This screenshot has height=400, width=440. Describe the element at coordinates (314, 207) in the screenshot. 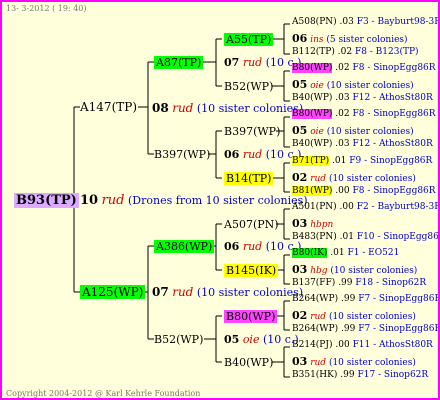

I see `gen4-queen-label: A501(PN)` at that location.